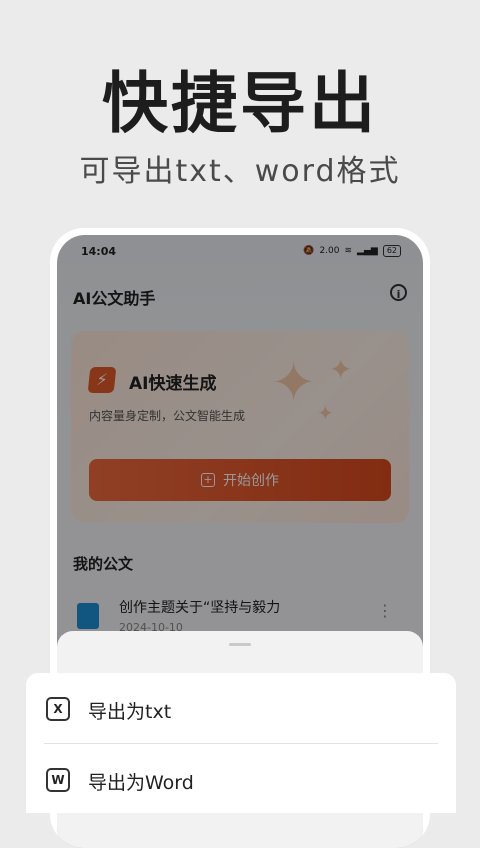  Describe the element at coordinates (130, 712) in the screenshot. I see `export-txt-label: 导出为txt` at that location.